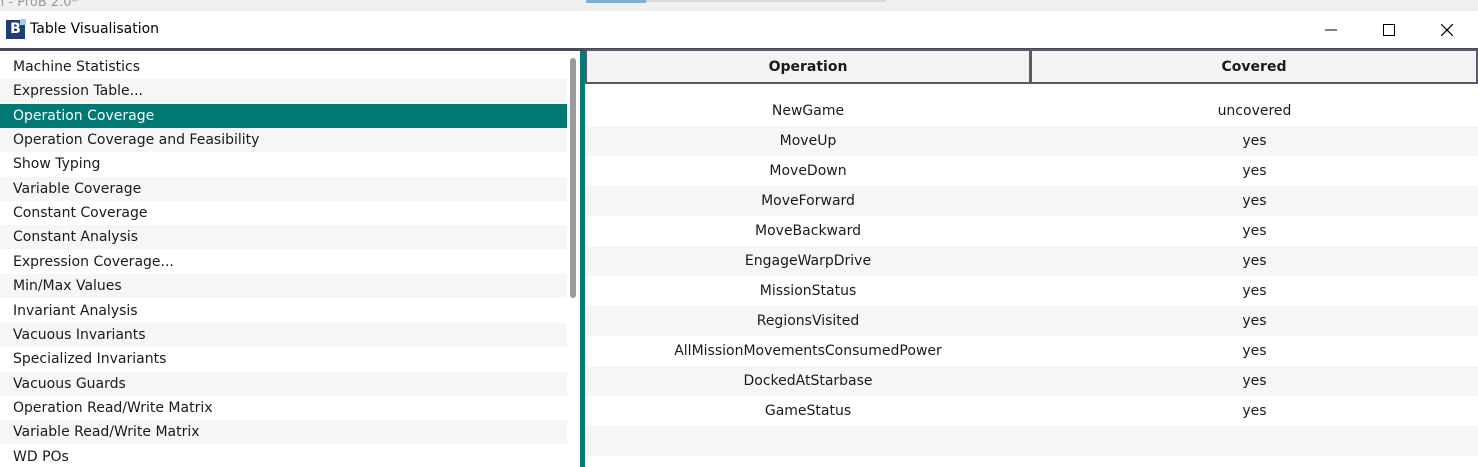  What do you see at coordinates (283, 334) in the screenshot?
I see `sidebar-item: Vacuous Invariants` at bounding box center [283, 334].